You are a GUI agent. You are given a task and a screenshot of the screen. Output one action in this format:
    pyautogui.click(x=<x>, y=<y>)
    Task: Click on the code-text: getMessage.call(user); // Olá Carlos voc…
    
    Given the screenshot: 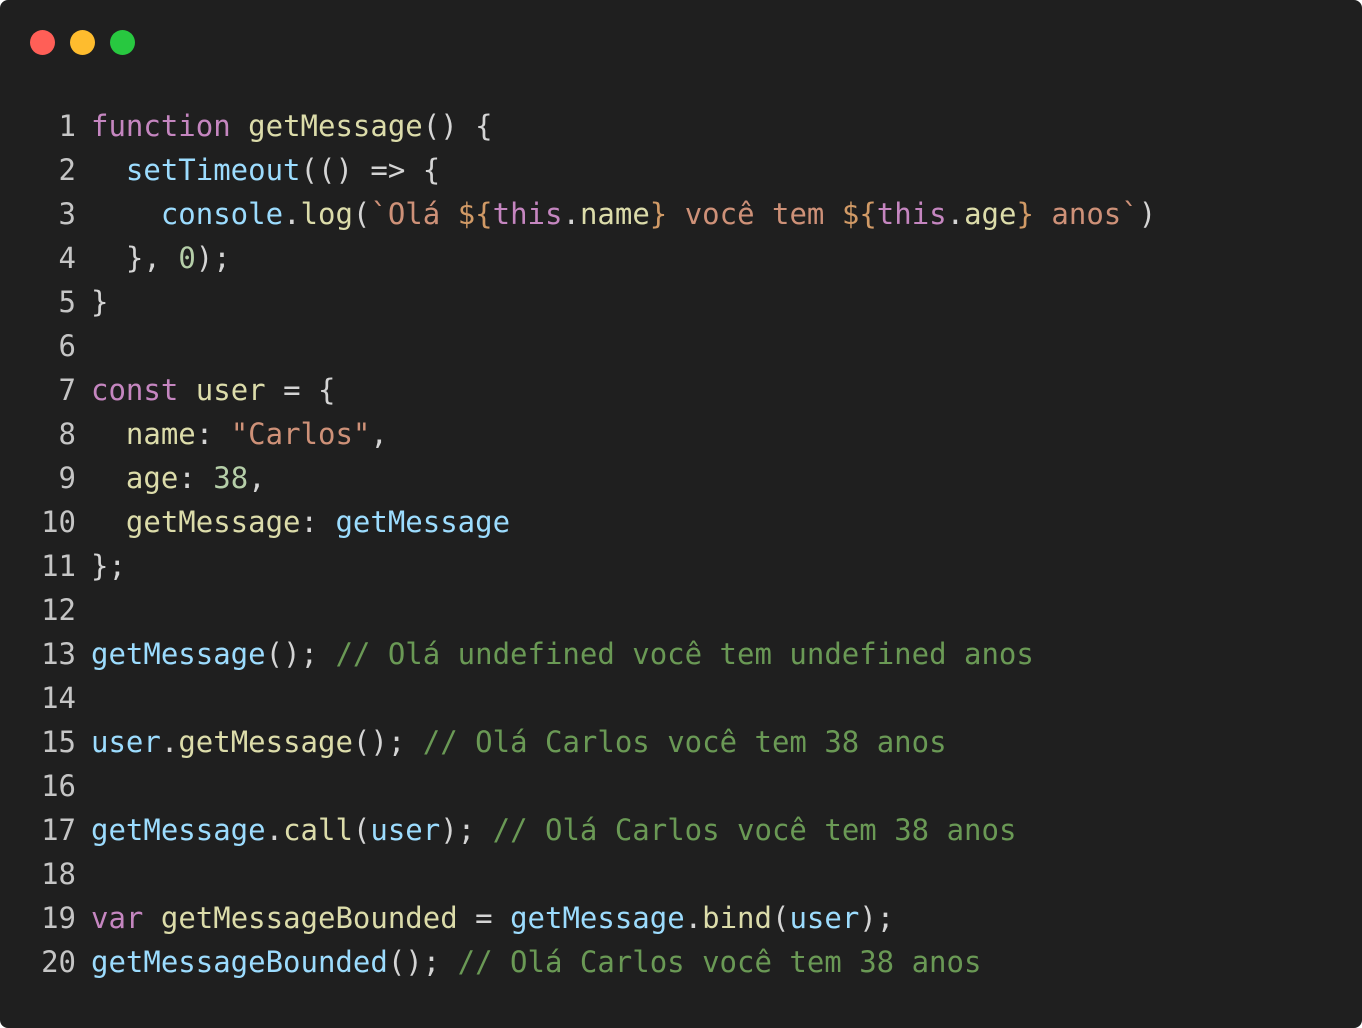 What is the action you would take?
    pyautogui.click(x=553, y=830)
    